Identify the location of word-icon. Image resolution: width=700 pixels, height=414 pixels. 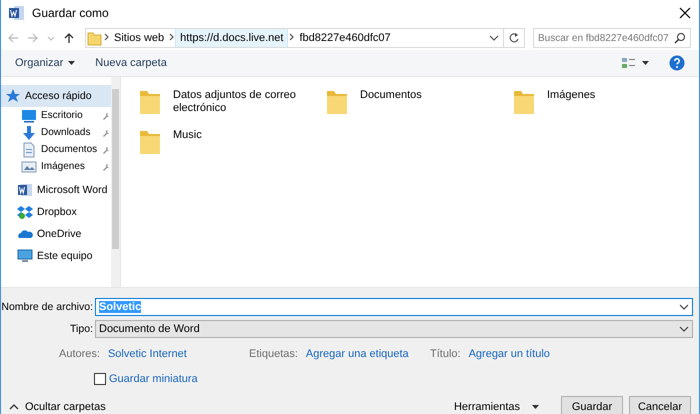
(25, 190).